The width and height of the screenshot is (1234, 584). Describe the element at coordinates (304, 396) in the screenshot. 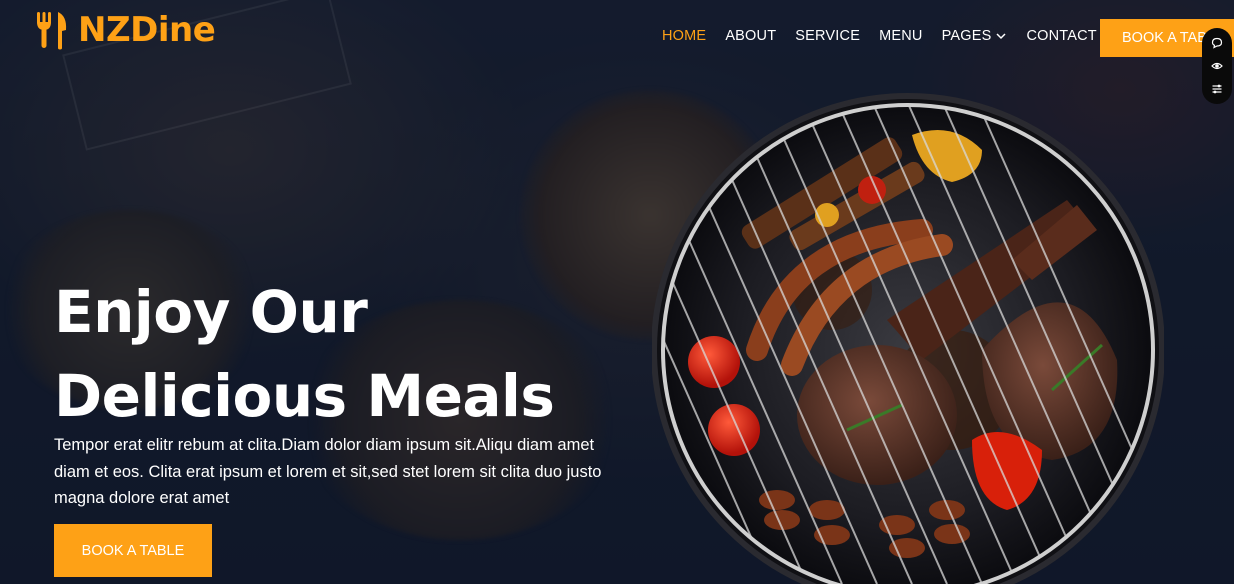

I see `hero-title-line2: Delicious Meals` at that location.